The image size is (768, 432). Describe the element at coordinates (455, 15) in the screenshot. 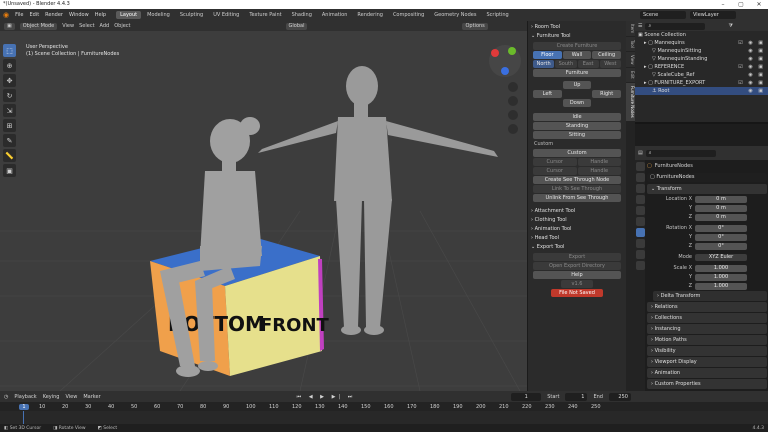

I see `tab-geometry-nodes: Geometry Nodes` at that location.